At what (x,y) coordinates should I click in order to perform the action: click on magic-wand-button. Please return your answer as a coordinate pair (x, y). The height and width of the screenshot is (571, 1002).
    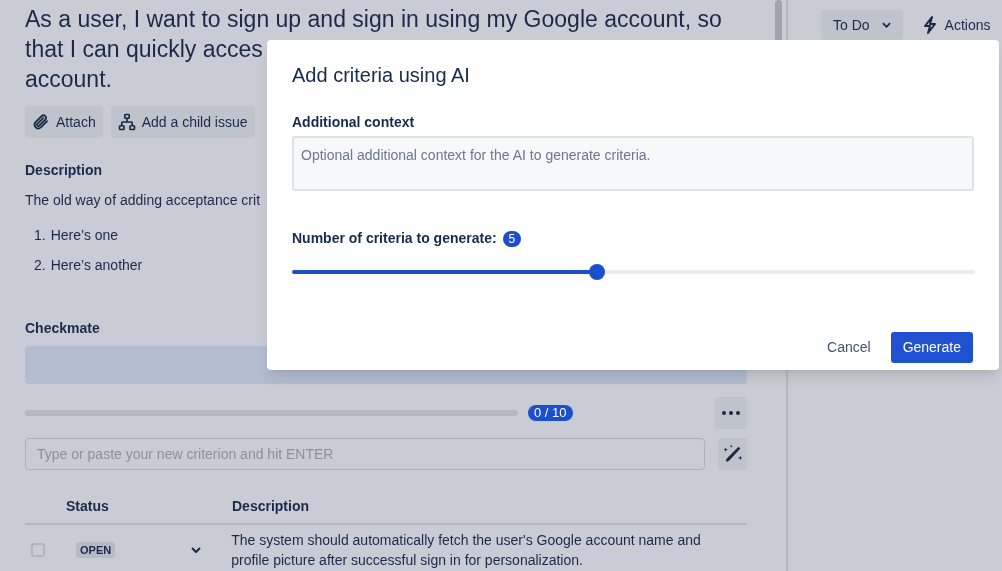
    Looking at the image, I should click on (732, 454).